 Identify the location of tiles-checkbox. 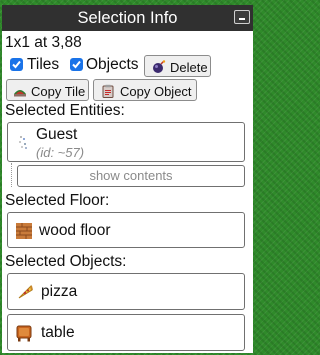
(16, 64).